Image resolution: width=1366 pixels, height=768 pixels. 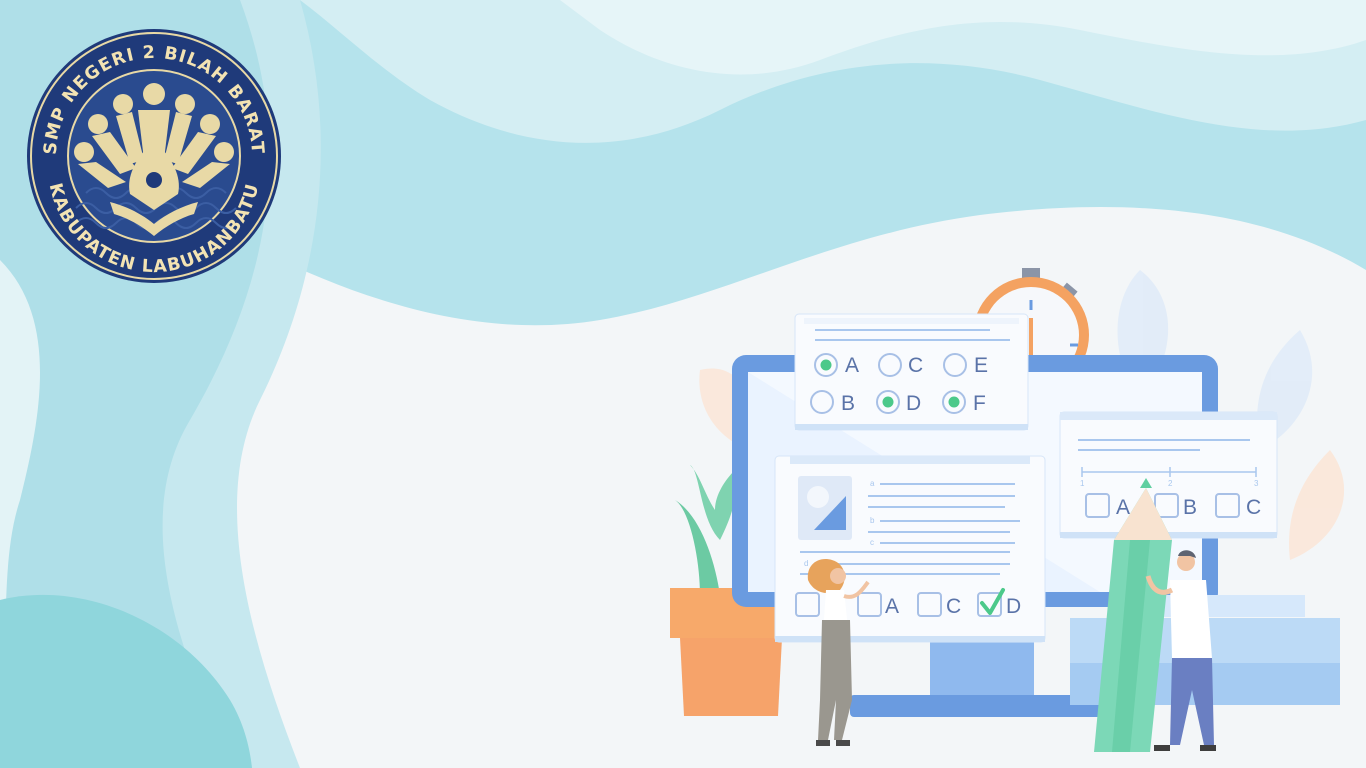 I want to click on radio-label-C: C, so click(x=915, y=365).